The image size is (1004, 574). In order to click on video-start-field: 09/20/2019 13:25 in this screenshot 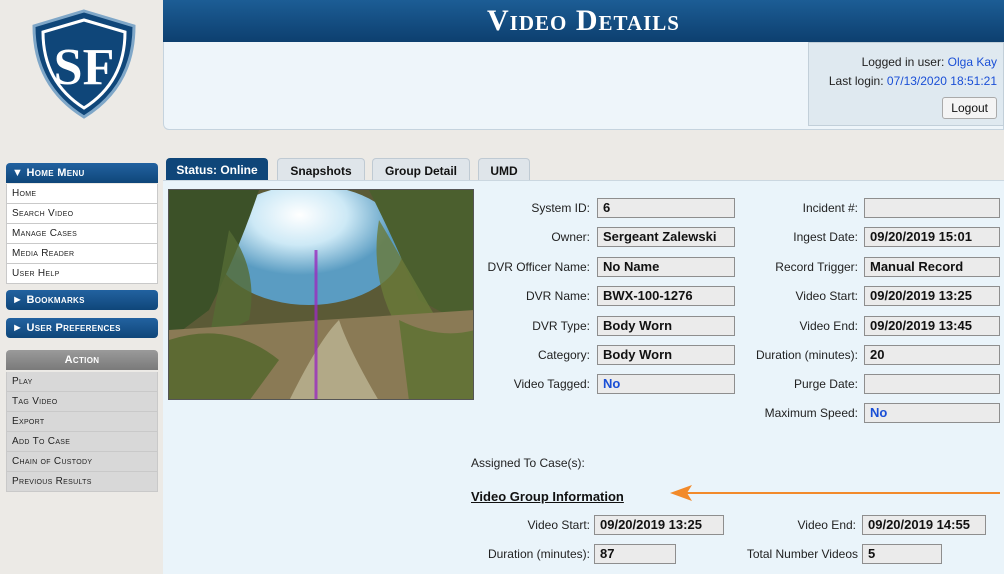, I will do `click(932, 296)`.